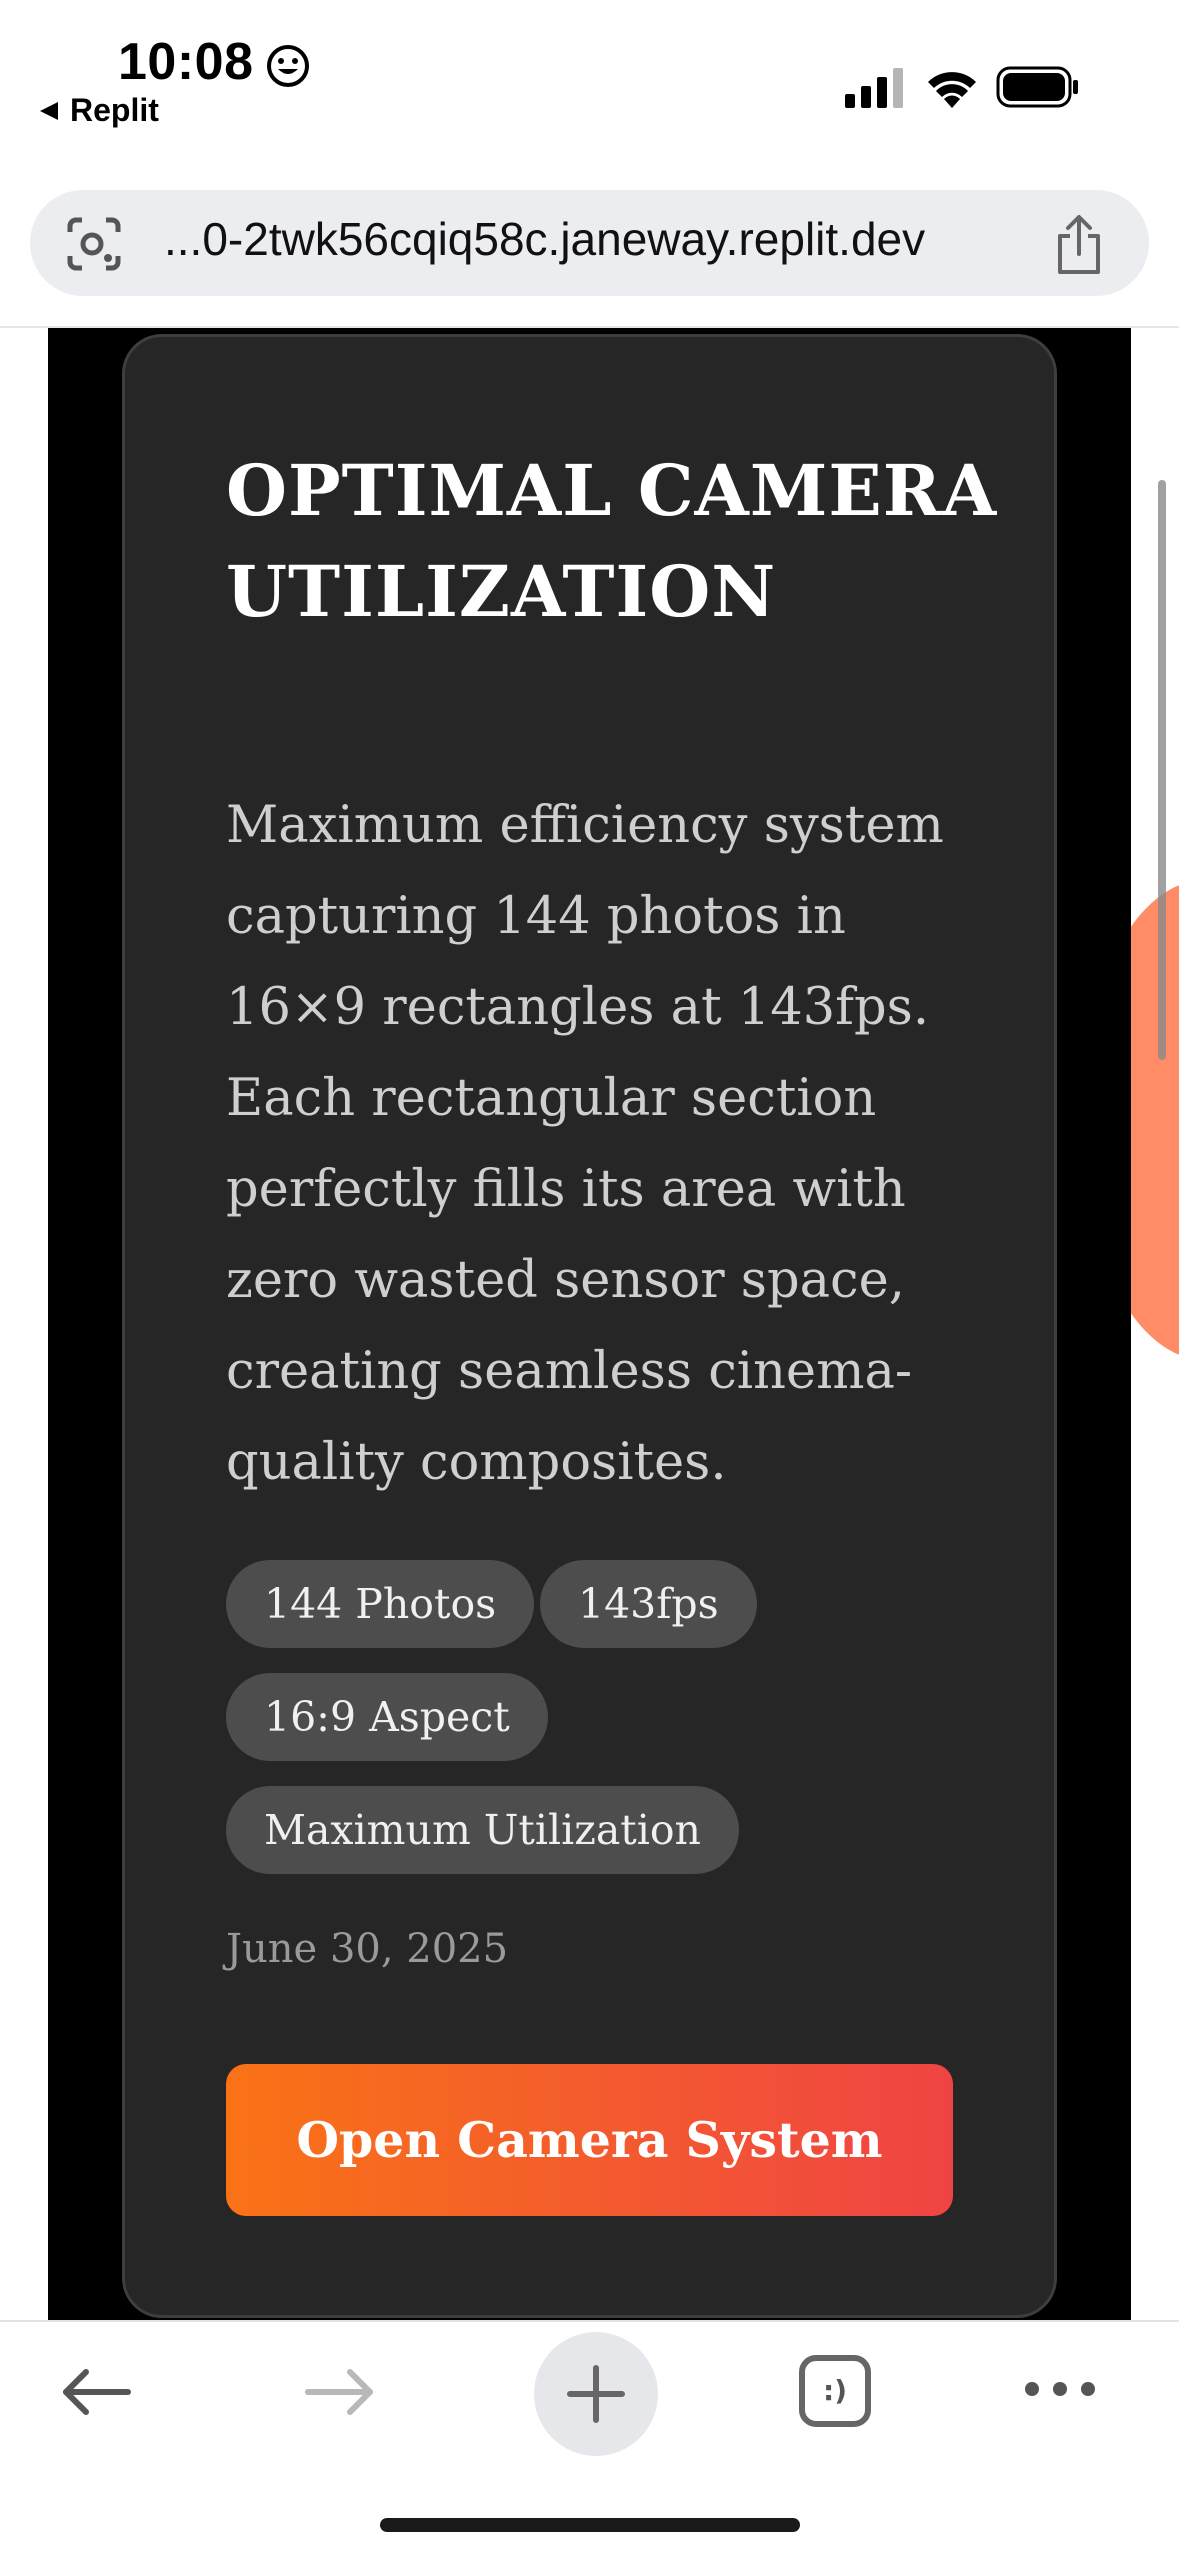  What do you see at coordinates (589, 2321) in the screenshot?
I see `toolbar-divider` at bounding box center [589, 2321].